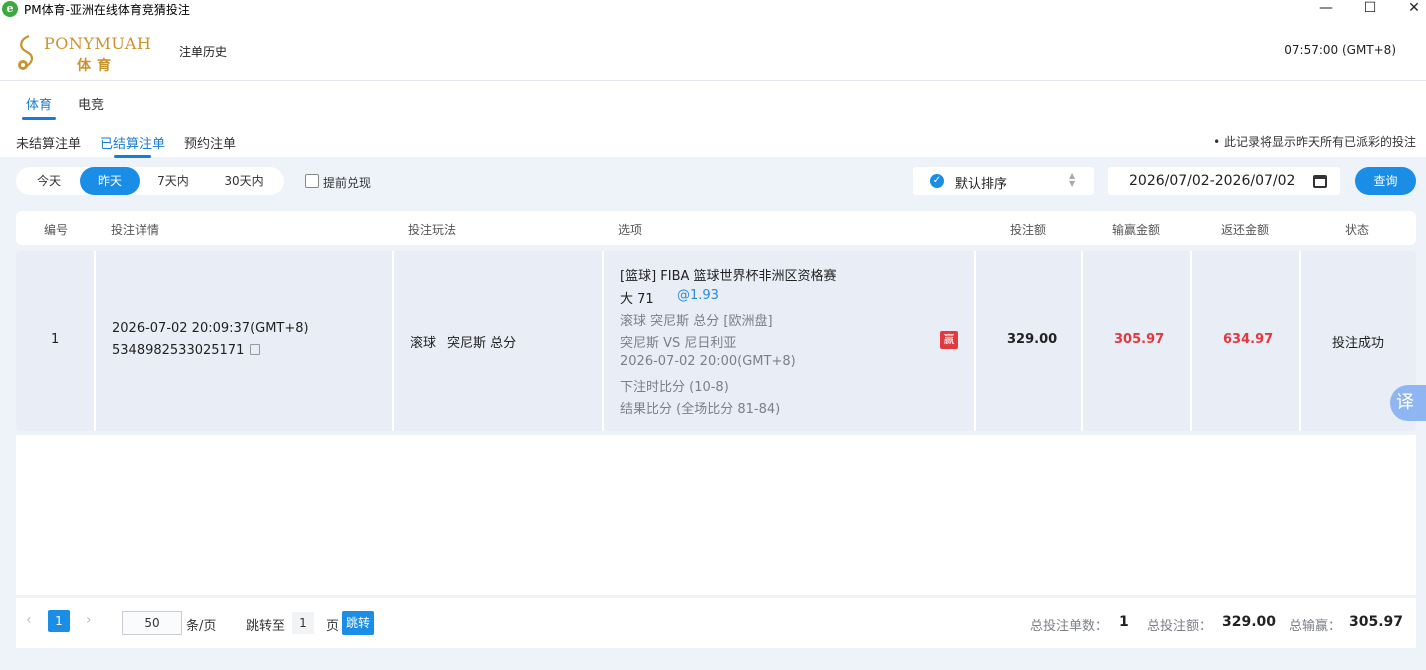  What do you see at coordinates (713, 49) in the screenshot?
I see `app-header: PONYMUAH 体育 注单历史 07:57:00 (GMT+8)` at bounding box center [713, 49].